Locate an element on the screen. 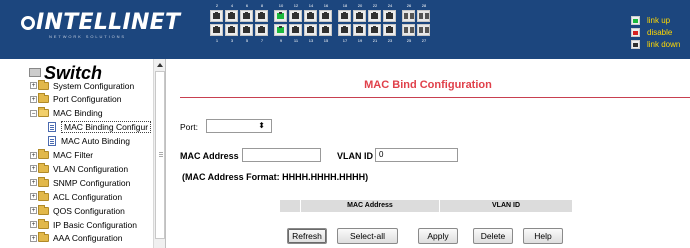 The height and width of the screenshot is (248, 690). sidebar-item-label: VLAN Configuration is located at coordinates (91, 168).